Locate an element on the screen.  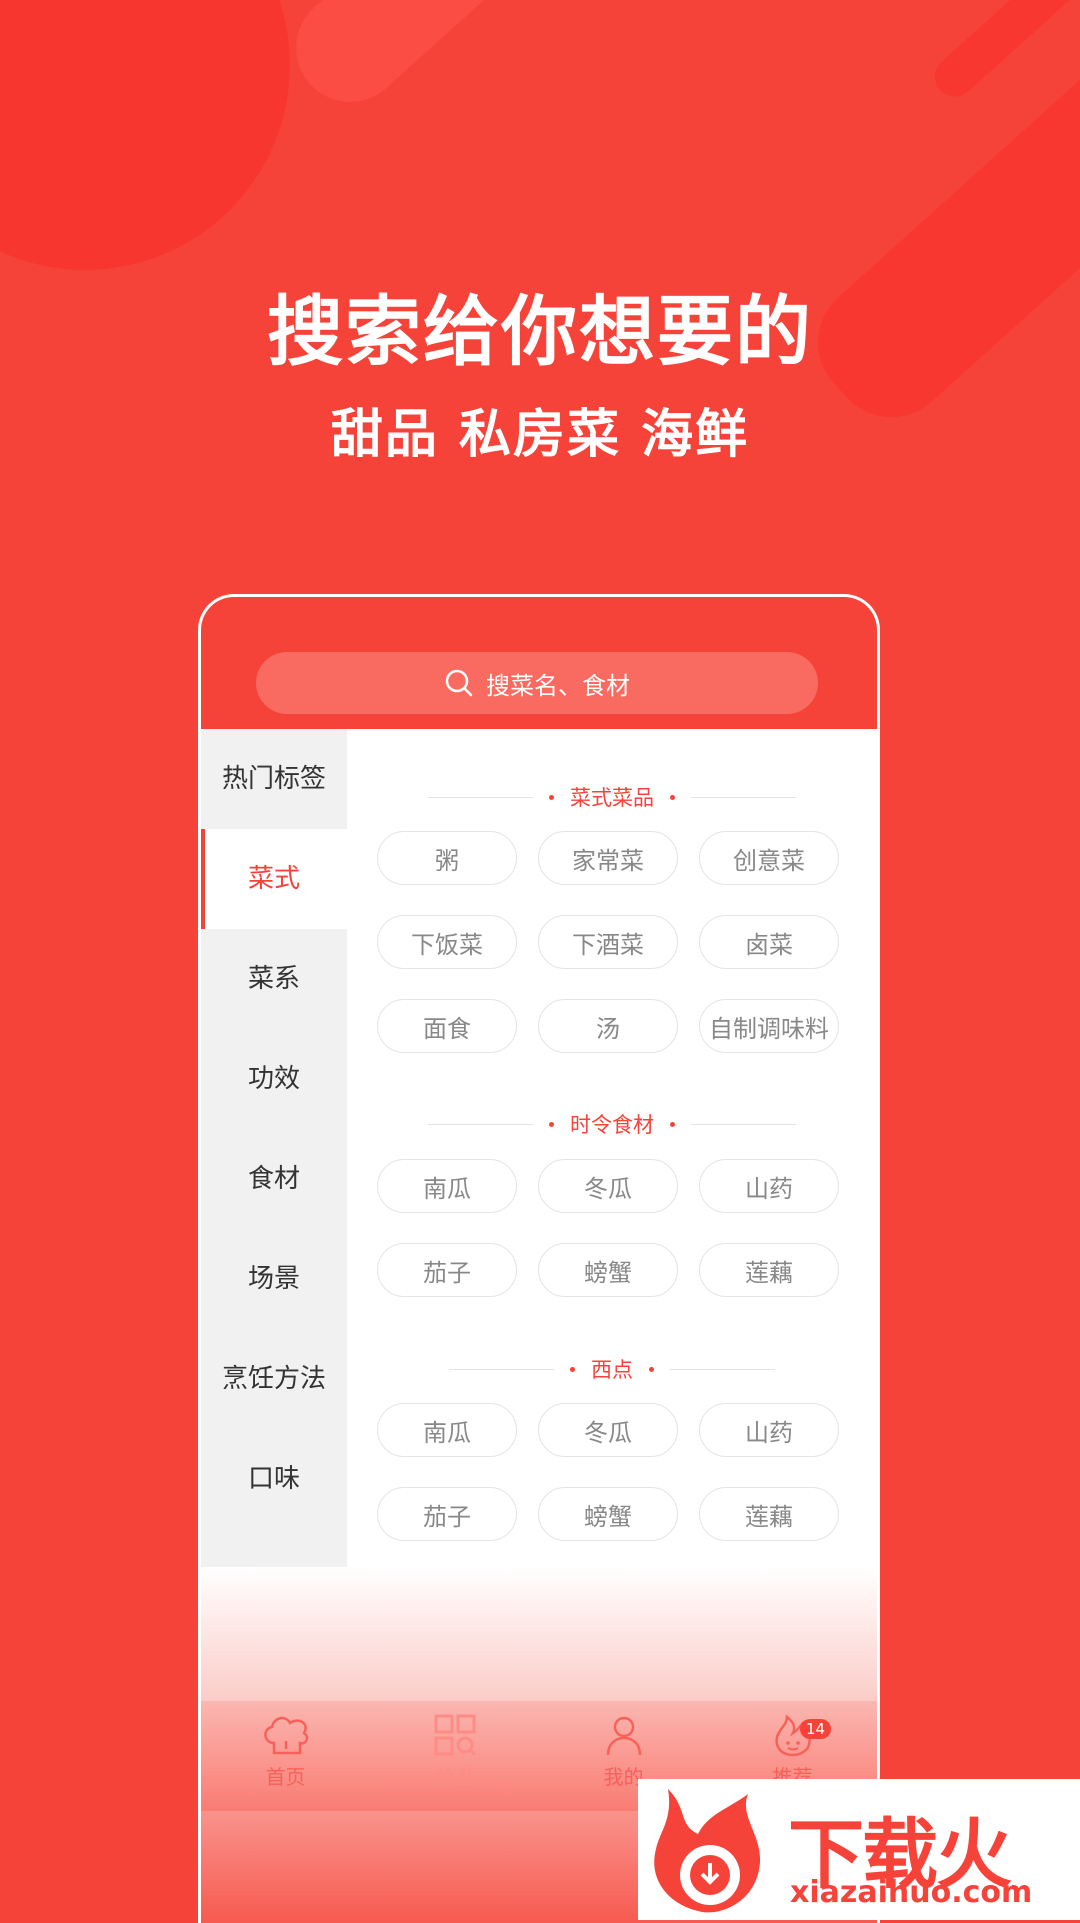
tag-chip: 自制调味料 is located at coordinates (769, 1026).